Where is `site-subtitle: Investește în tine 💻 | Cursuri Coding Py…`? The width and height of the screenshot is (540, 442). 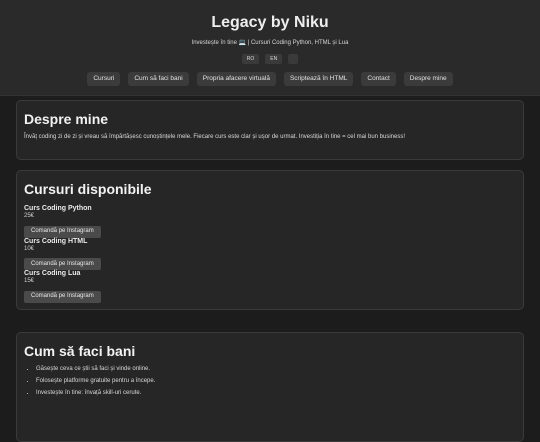 site-subtitle: Investește în tine 💻 | Cursuri Coding Py… is located at coordinates (270, 43).